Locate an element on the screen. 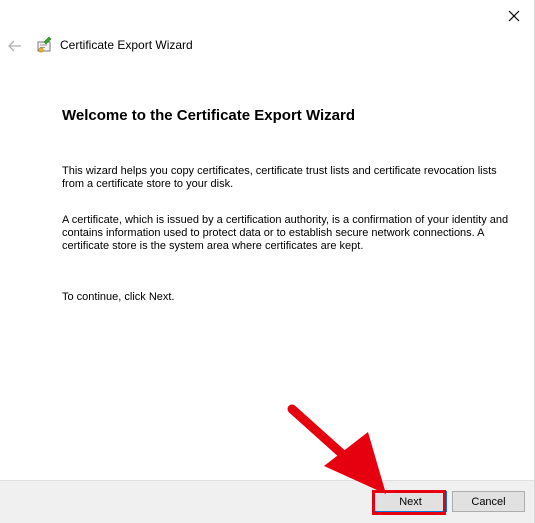 This screenshot has height=523, width=535. page-heading: Welcome to the Certificate Export Wizard is located at coordinates (208, 115).